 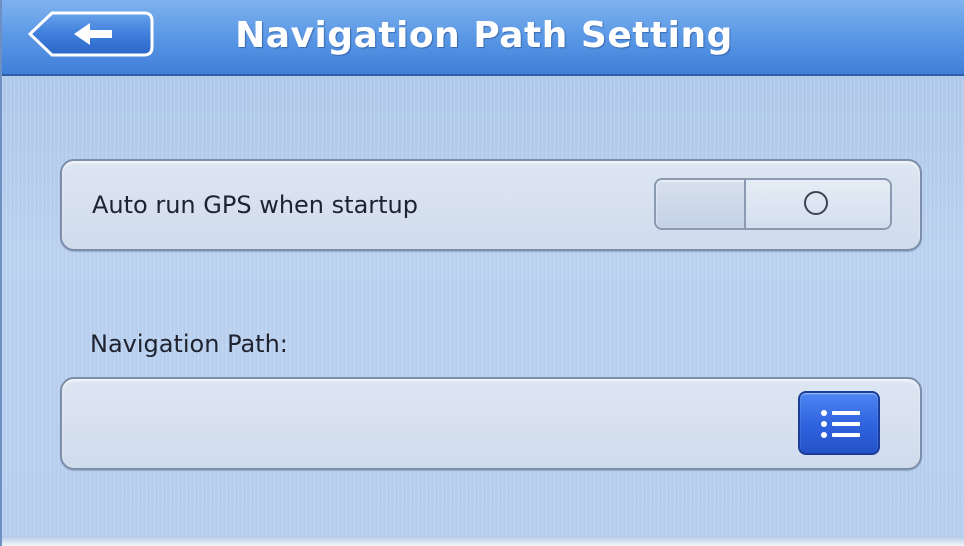 I want to click on browse-path-button, so click(x=839, y=423).